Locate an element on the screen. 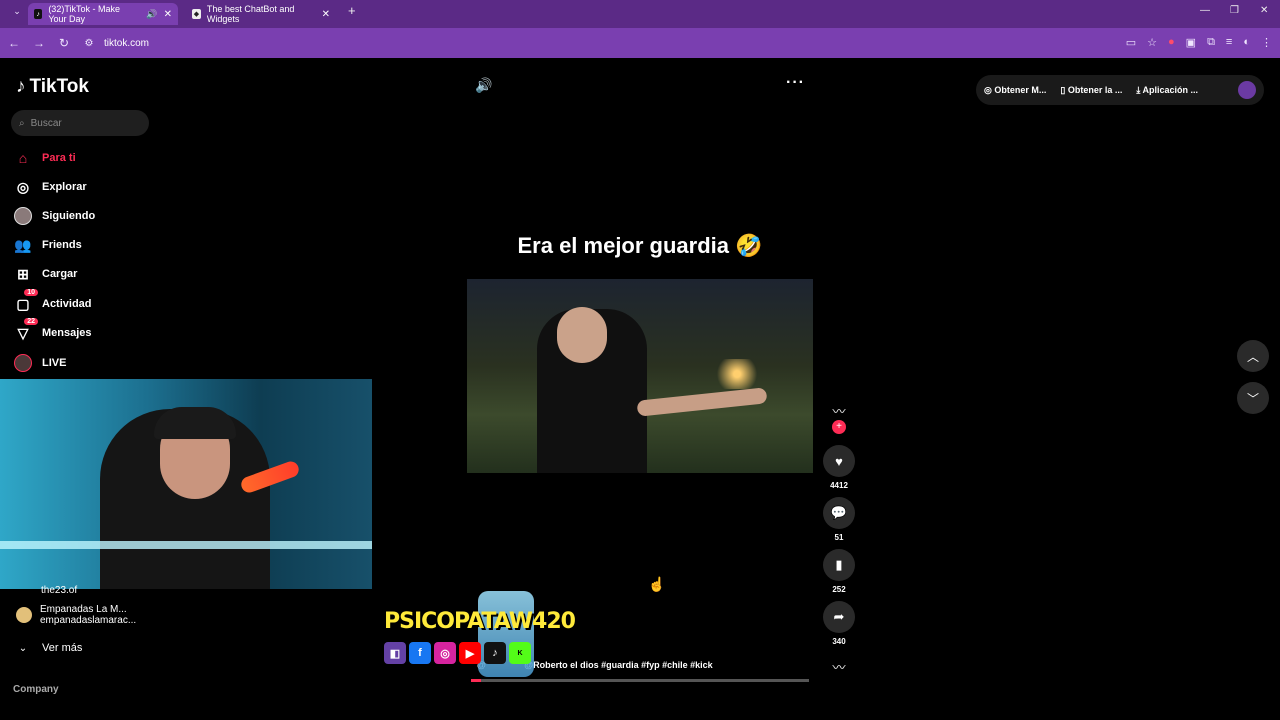 This screenshot has height=720, width=1280. restore-icon: ❐ is located at coordinates (1234, 10).